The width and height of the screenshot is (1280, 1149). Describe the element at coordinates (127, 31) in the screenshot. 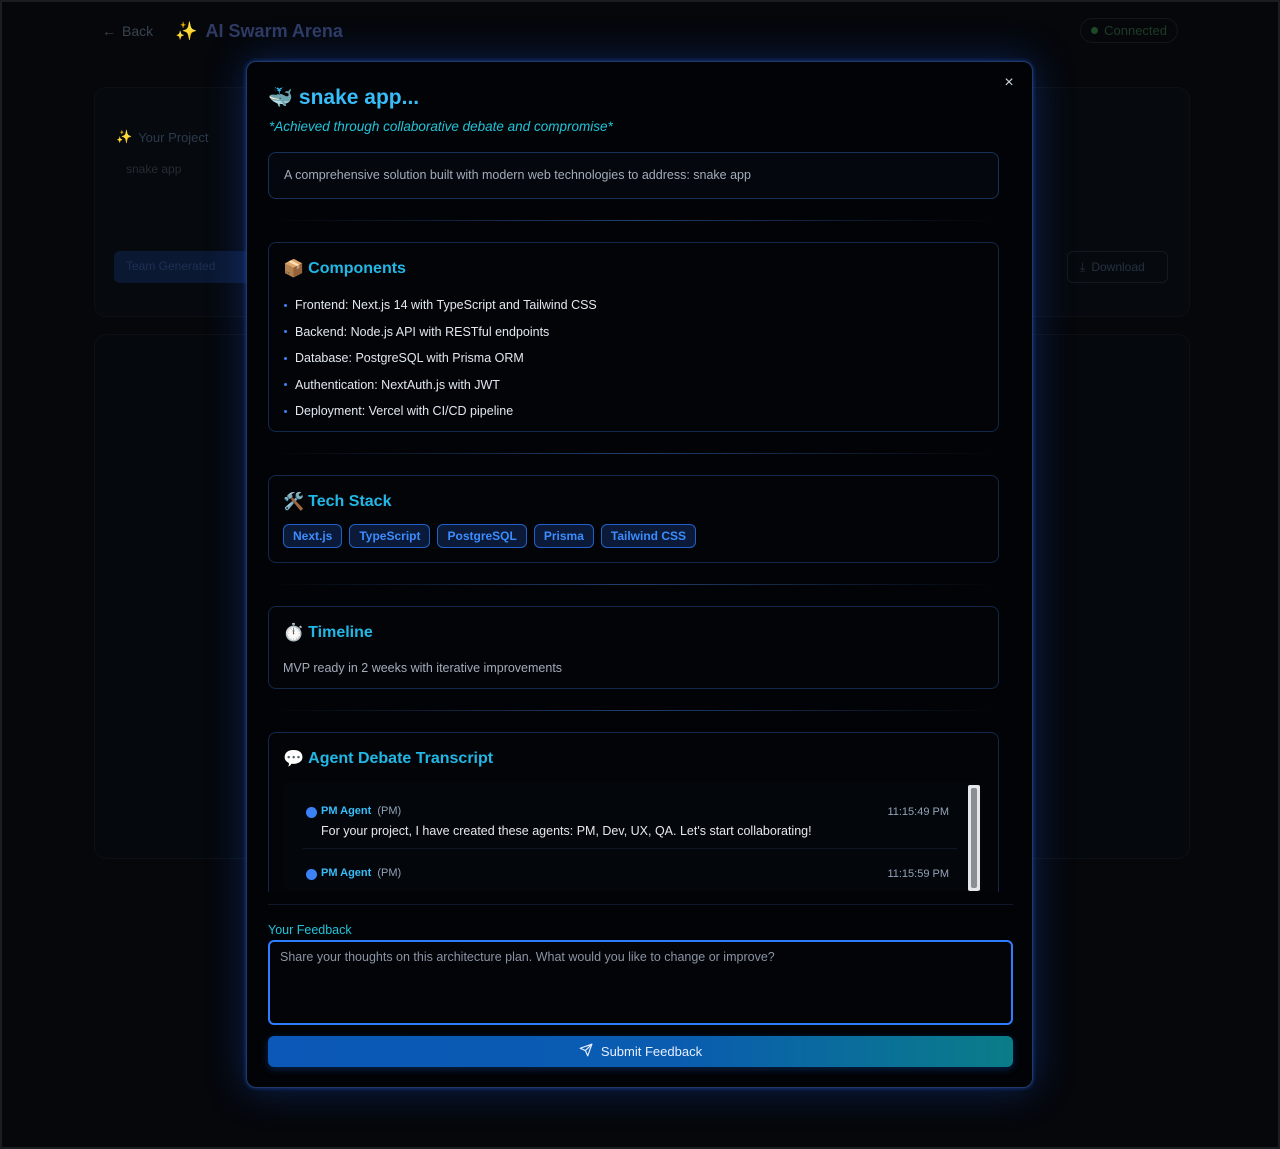

I see `back-button: ← Back` at that location.